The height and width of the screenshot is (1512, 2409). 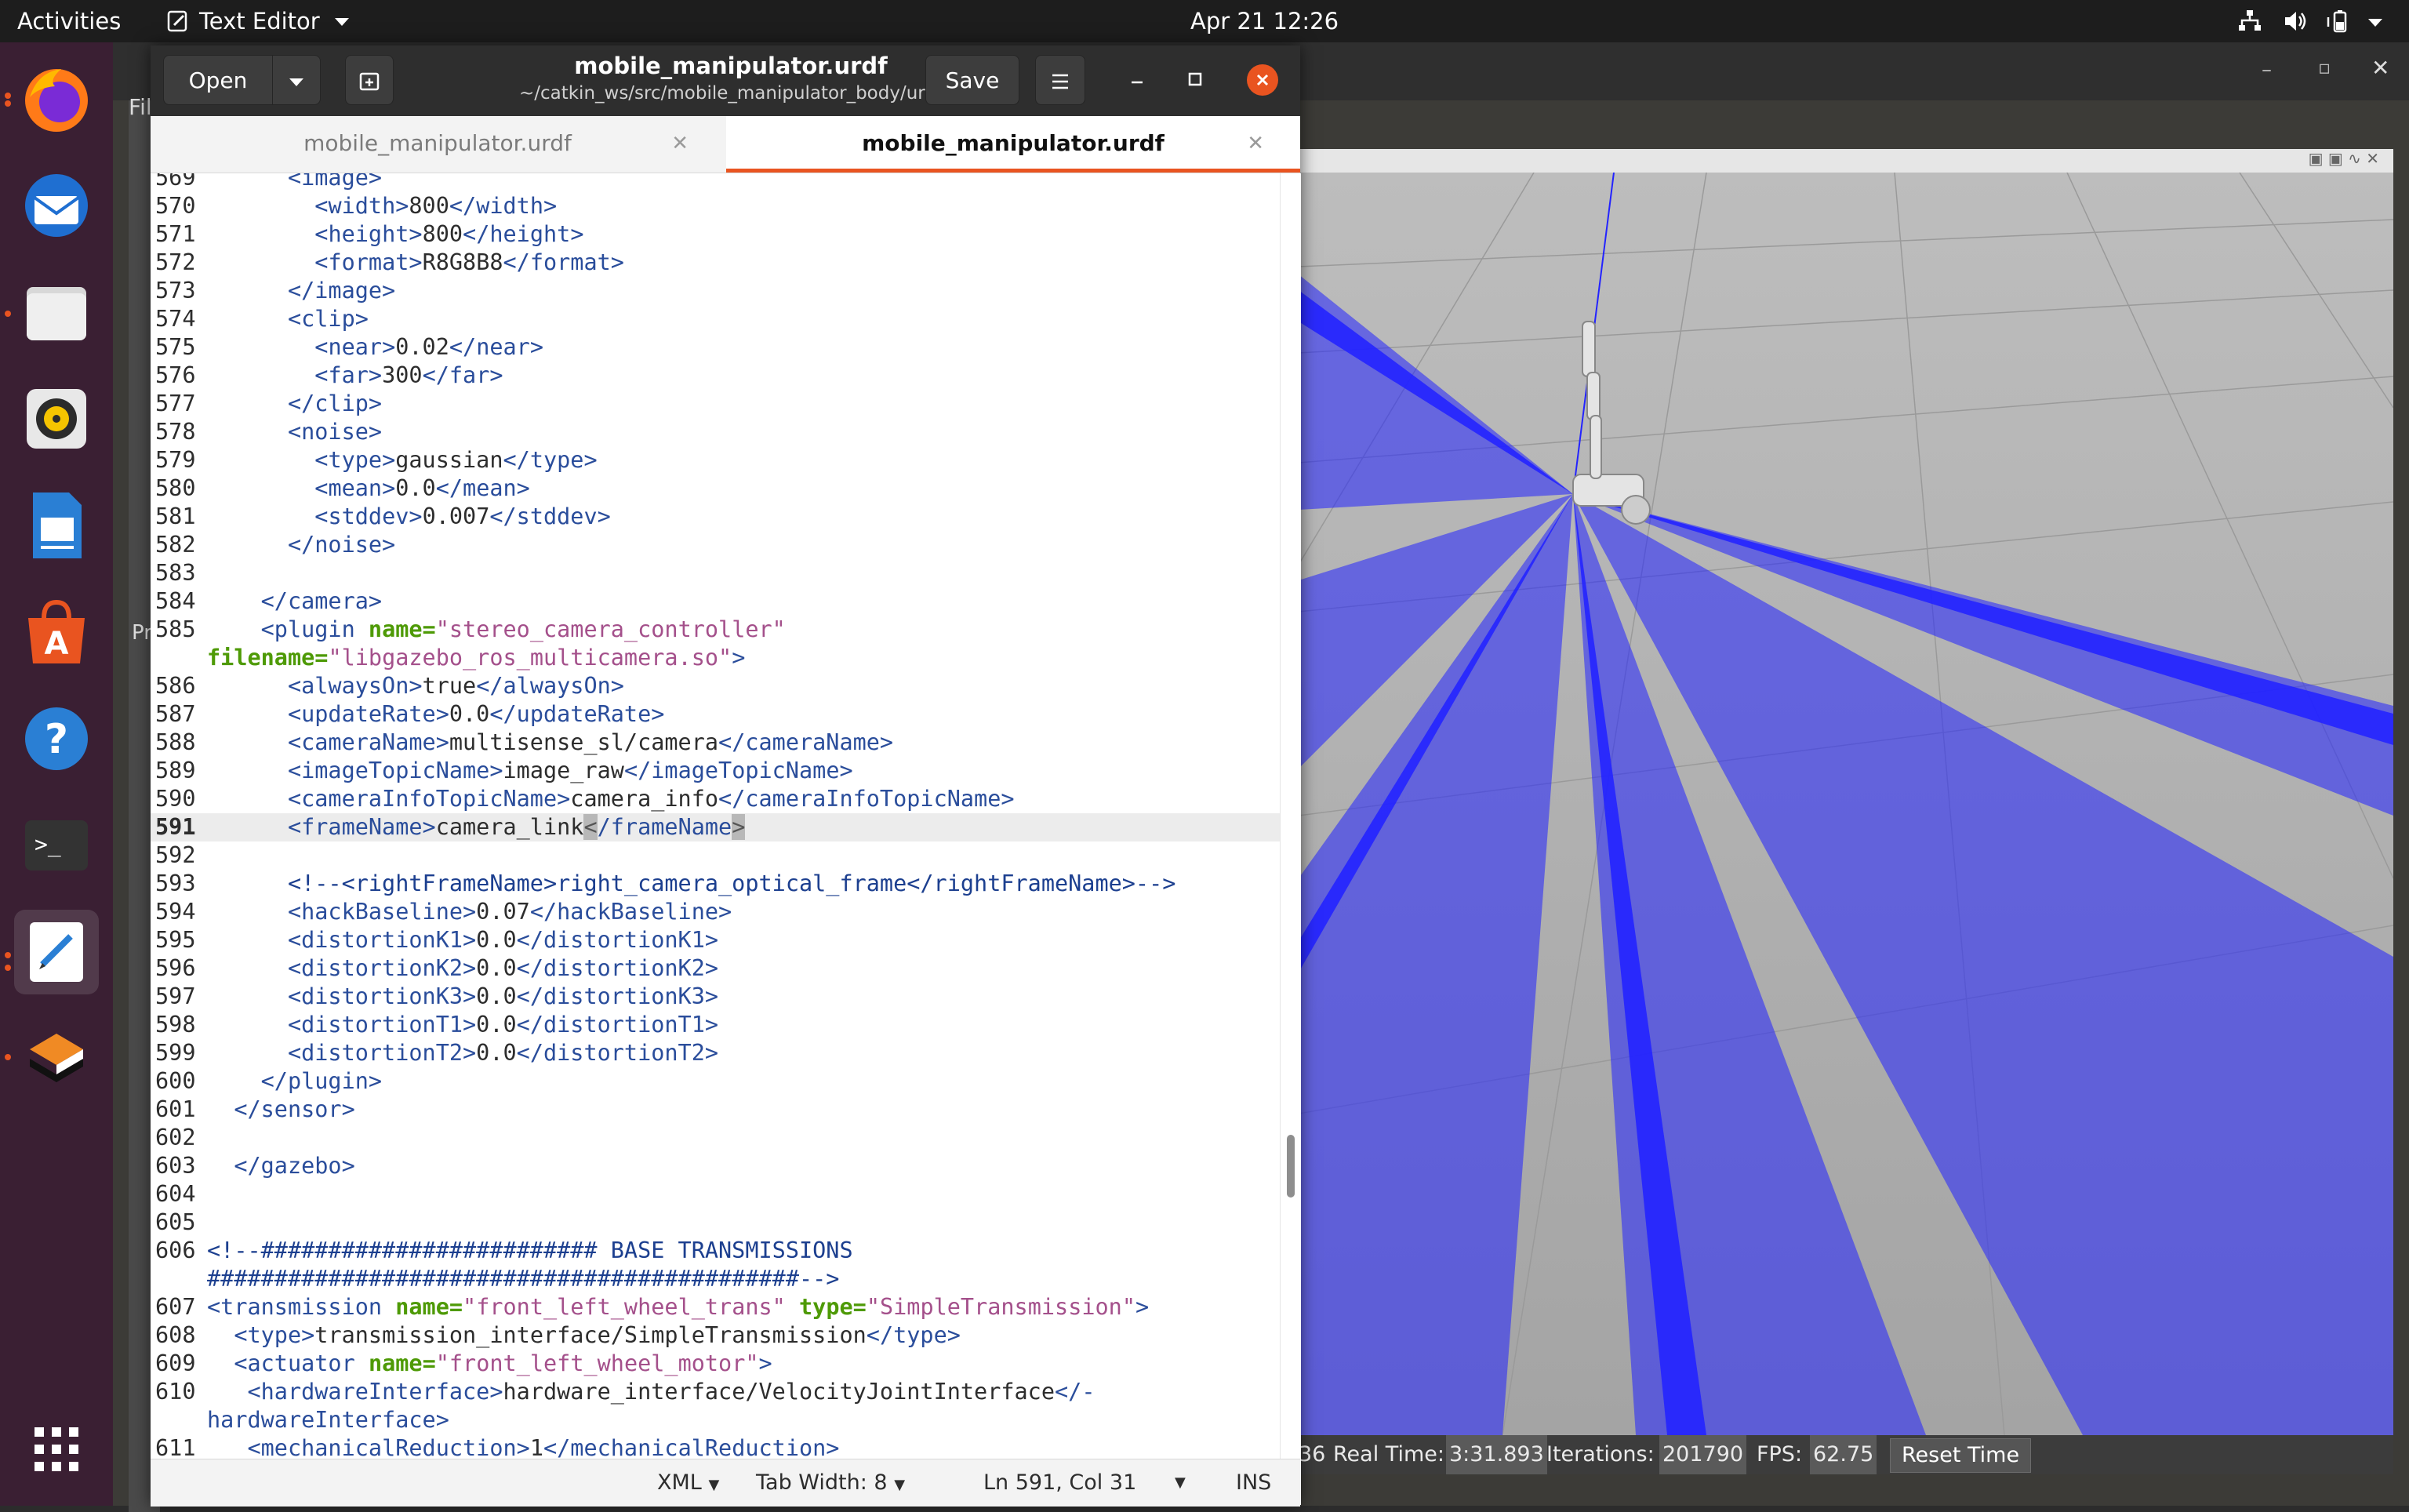 I want to click on code-line: 587 <updateRate>0.0</updateRate>, so click(x=715, y=714).